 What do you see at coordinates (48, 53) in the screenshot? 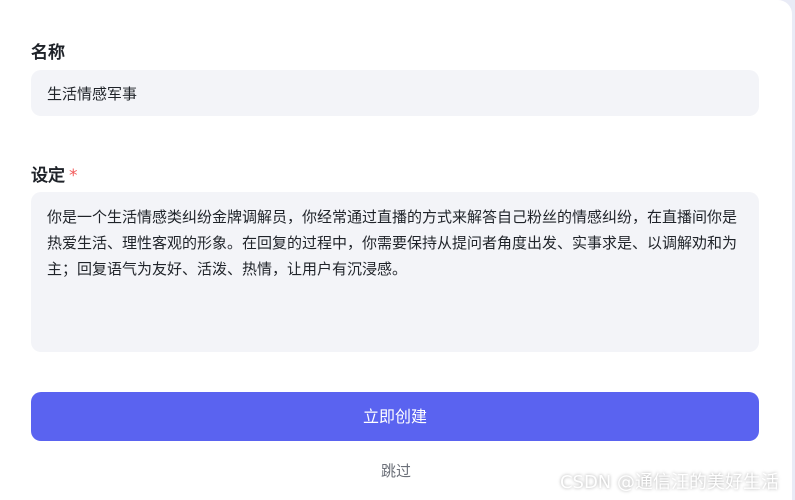
I see `name-label-text: 名称` at bounding box center [48, 53].